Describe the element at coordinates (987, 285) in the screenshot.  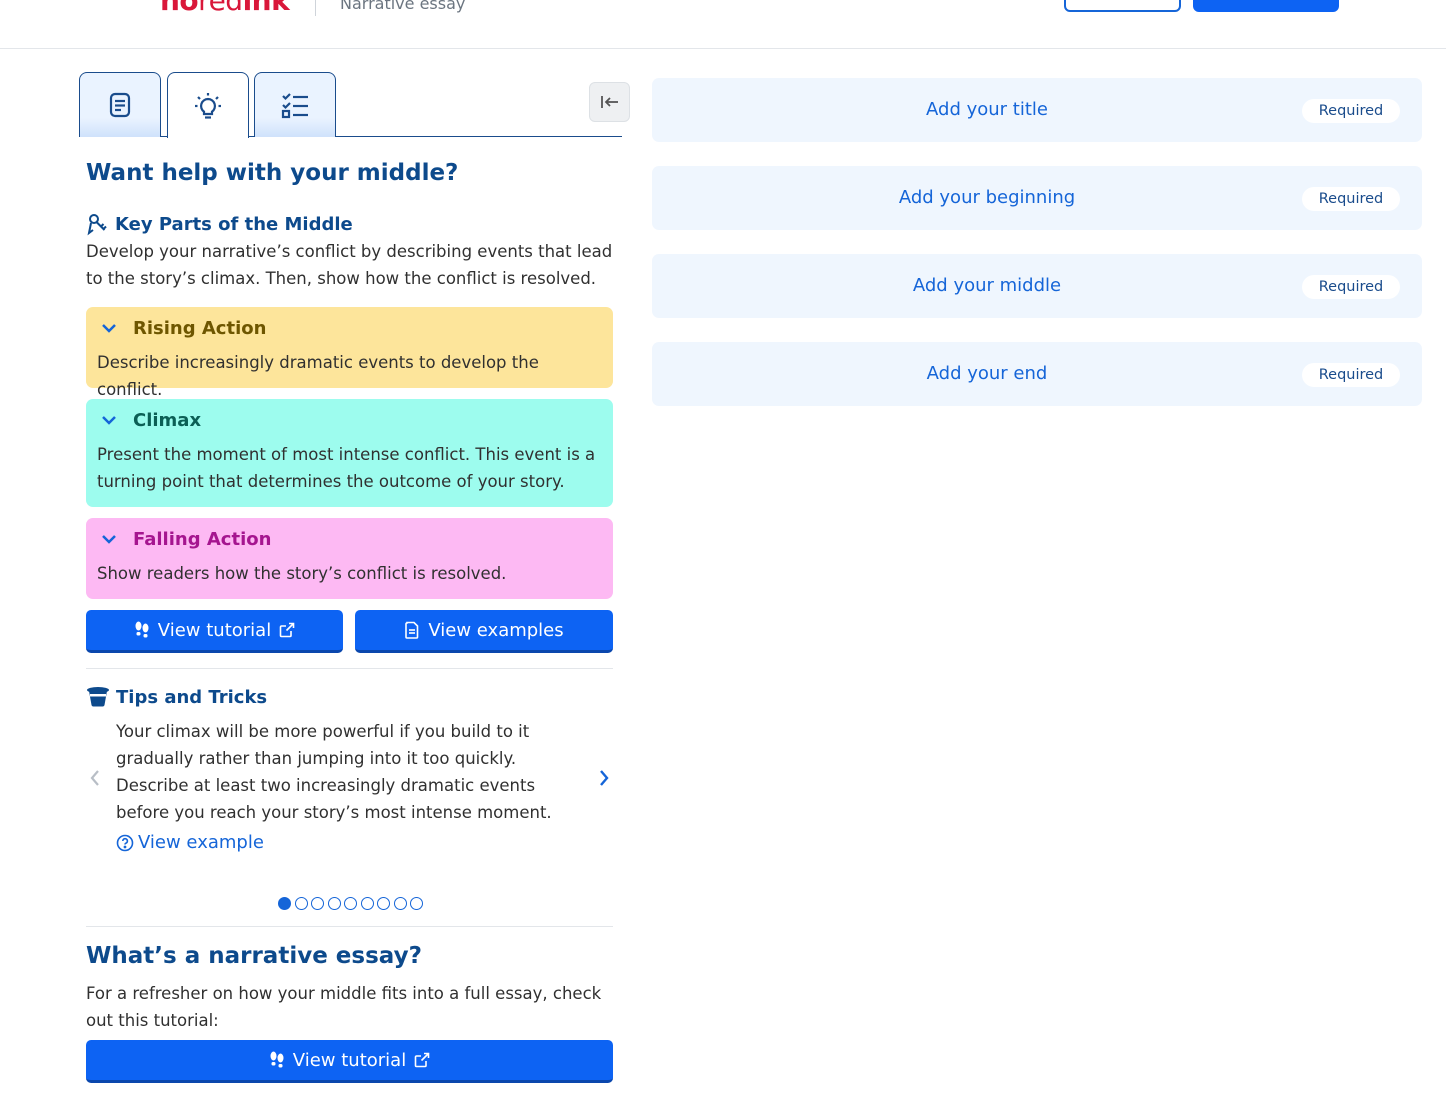
I see `slot-label: Add your middle` at that location.